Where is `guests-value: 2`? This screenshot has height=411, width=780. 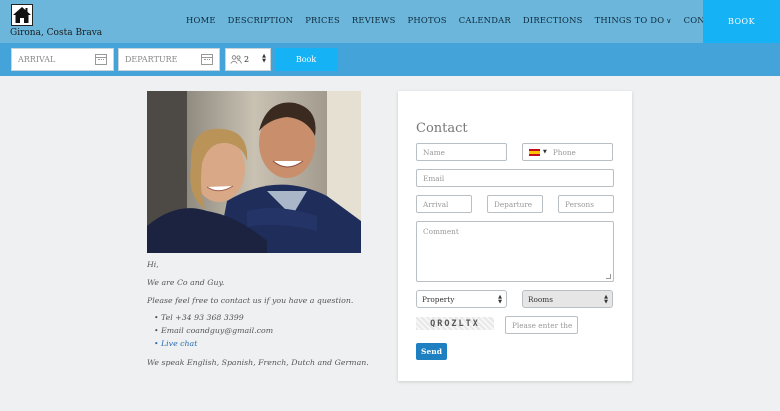 guests-value: 2 is located at coordinates (247, 59).